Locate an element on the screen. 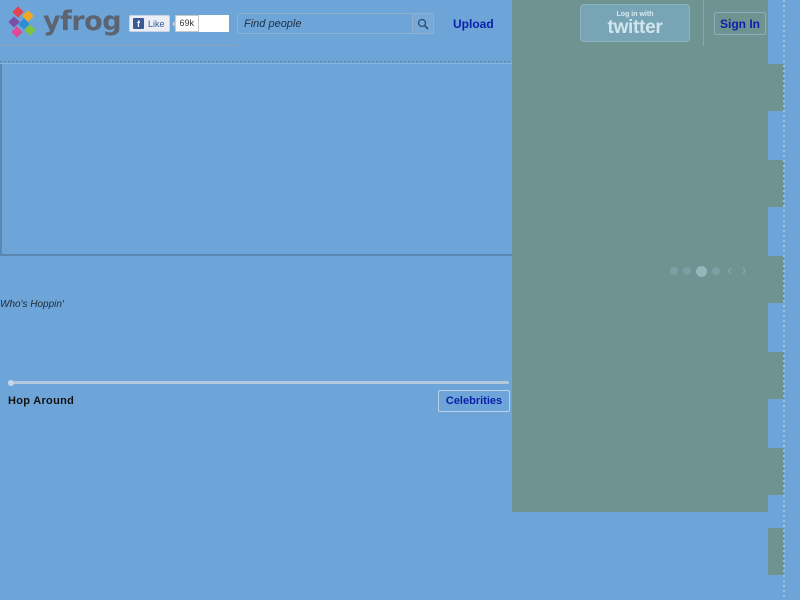 The width and height of the screenshot is (800, 600). search-button is located at coordinates (423, 23).